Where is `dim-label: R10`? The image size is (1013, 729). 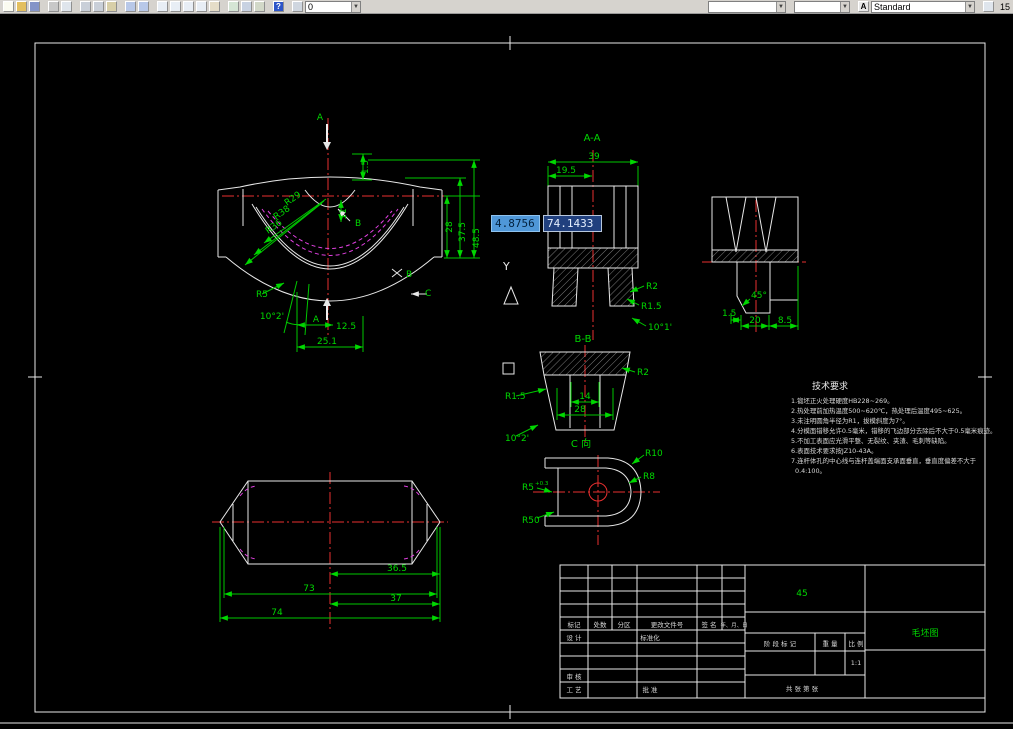
dim-label: R10 is located at coordinates (654, 454).